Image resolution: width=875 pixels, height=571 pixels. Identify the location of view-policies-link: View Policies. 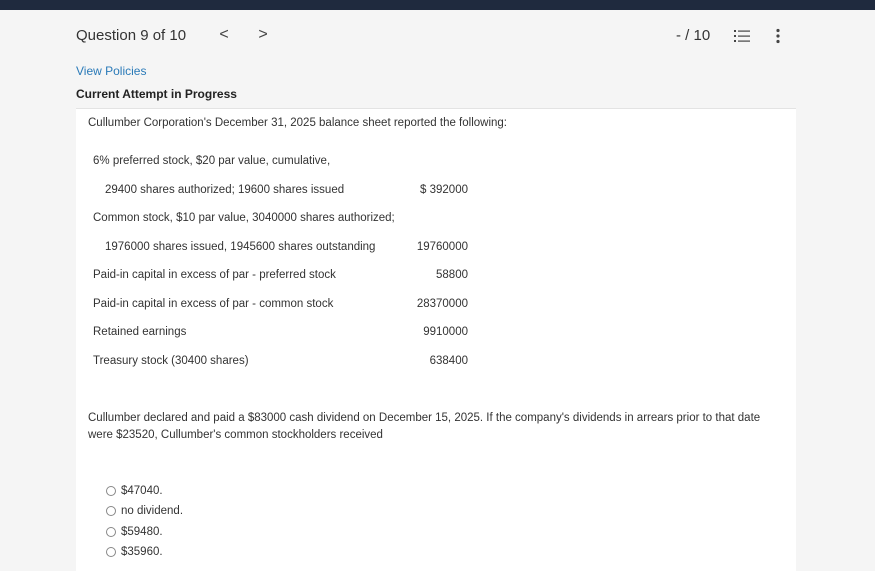
(111, 71).